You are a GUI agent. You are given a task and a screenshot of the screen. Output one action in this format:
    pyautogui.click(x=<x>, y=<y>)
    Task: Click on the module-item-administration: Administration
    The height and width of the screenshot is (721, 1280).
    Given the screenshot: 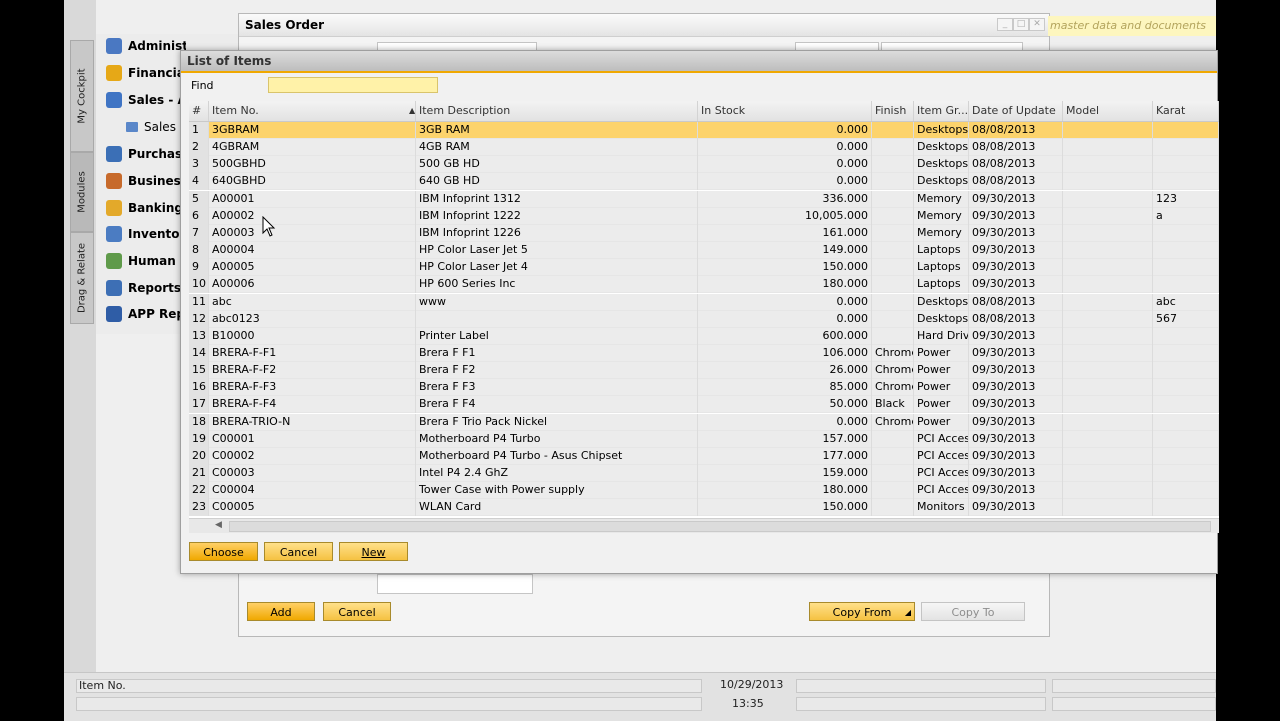 What is the action you would take?
    pyautogui.click(x=146, y=46)
    